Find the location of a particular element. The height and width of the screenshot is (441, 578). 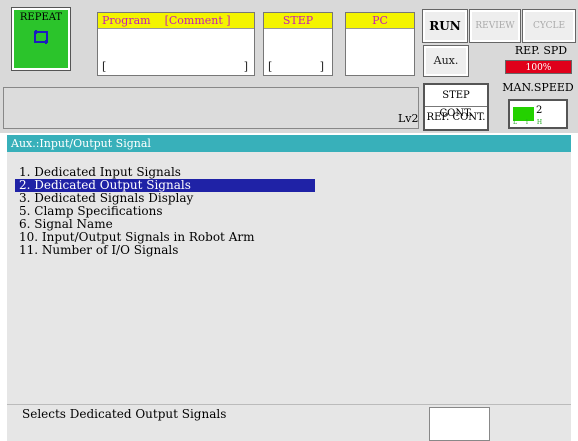

step-cont-label: STEP CONT. is located at coordinates (456, 103).